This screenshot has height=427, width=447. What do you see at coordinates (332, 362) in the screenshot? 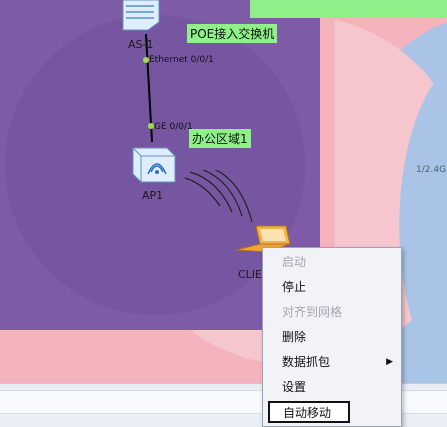
I see `menu-item-packet-capture: 数据抓包 ▶` at bounding box center [332, 362].